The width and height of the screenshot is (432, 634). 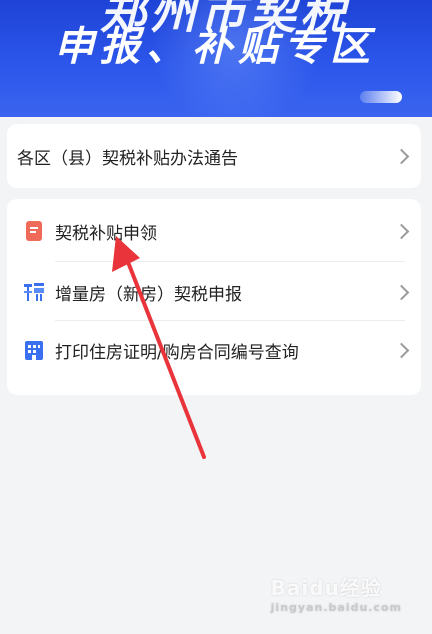 I want to click on annotation-arrow, so click(x=159, y=347).